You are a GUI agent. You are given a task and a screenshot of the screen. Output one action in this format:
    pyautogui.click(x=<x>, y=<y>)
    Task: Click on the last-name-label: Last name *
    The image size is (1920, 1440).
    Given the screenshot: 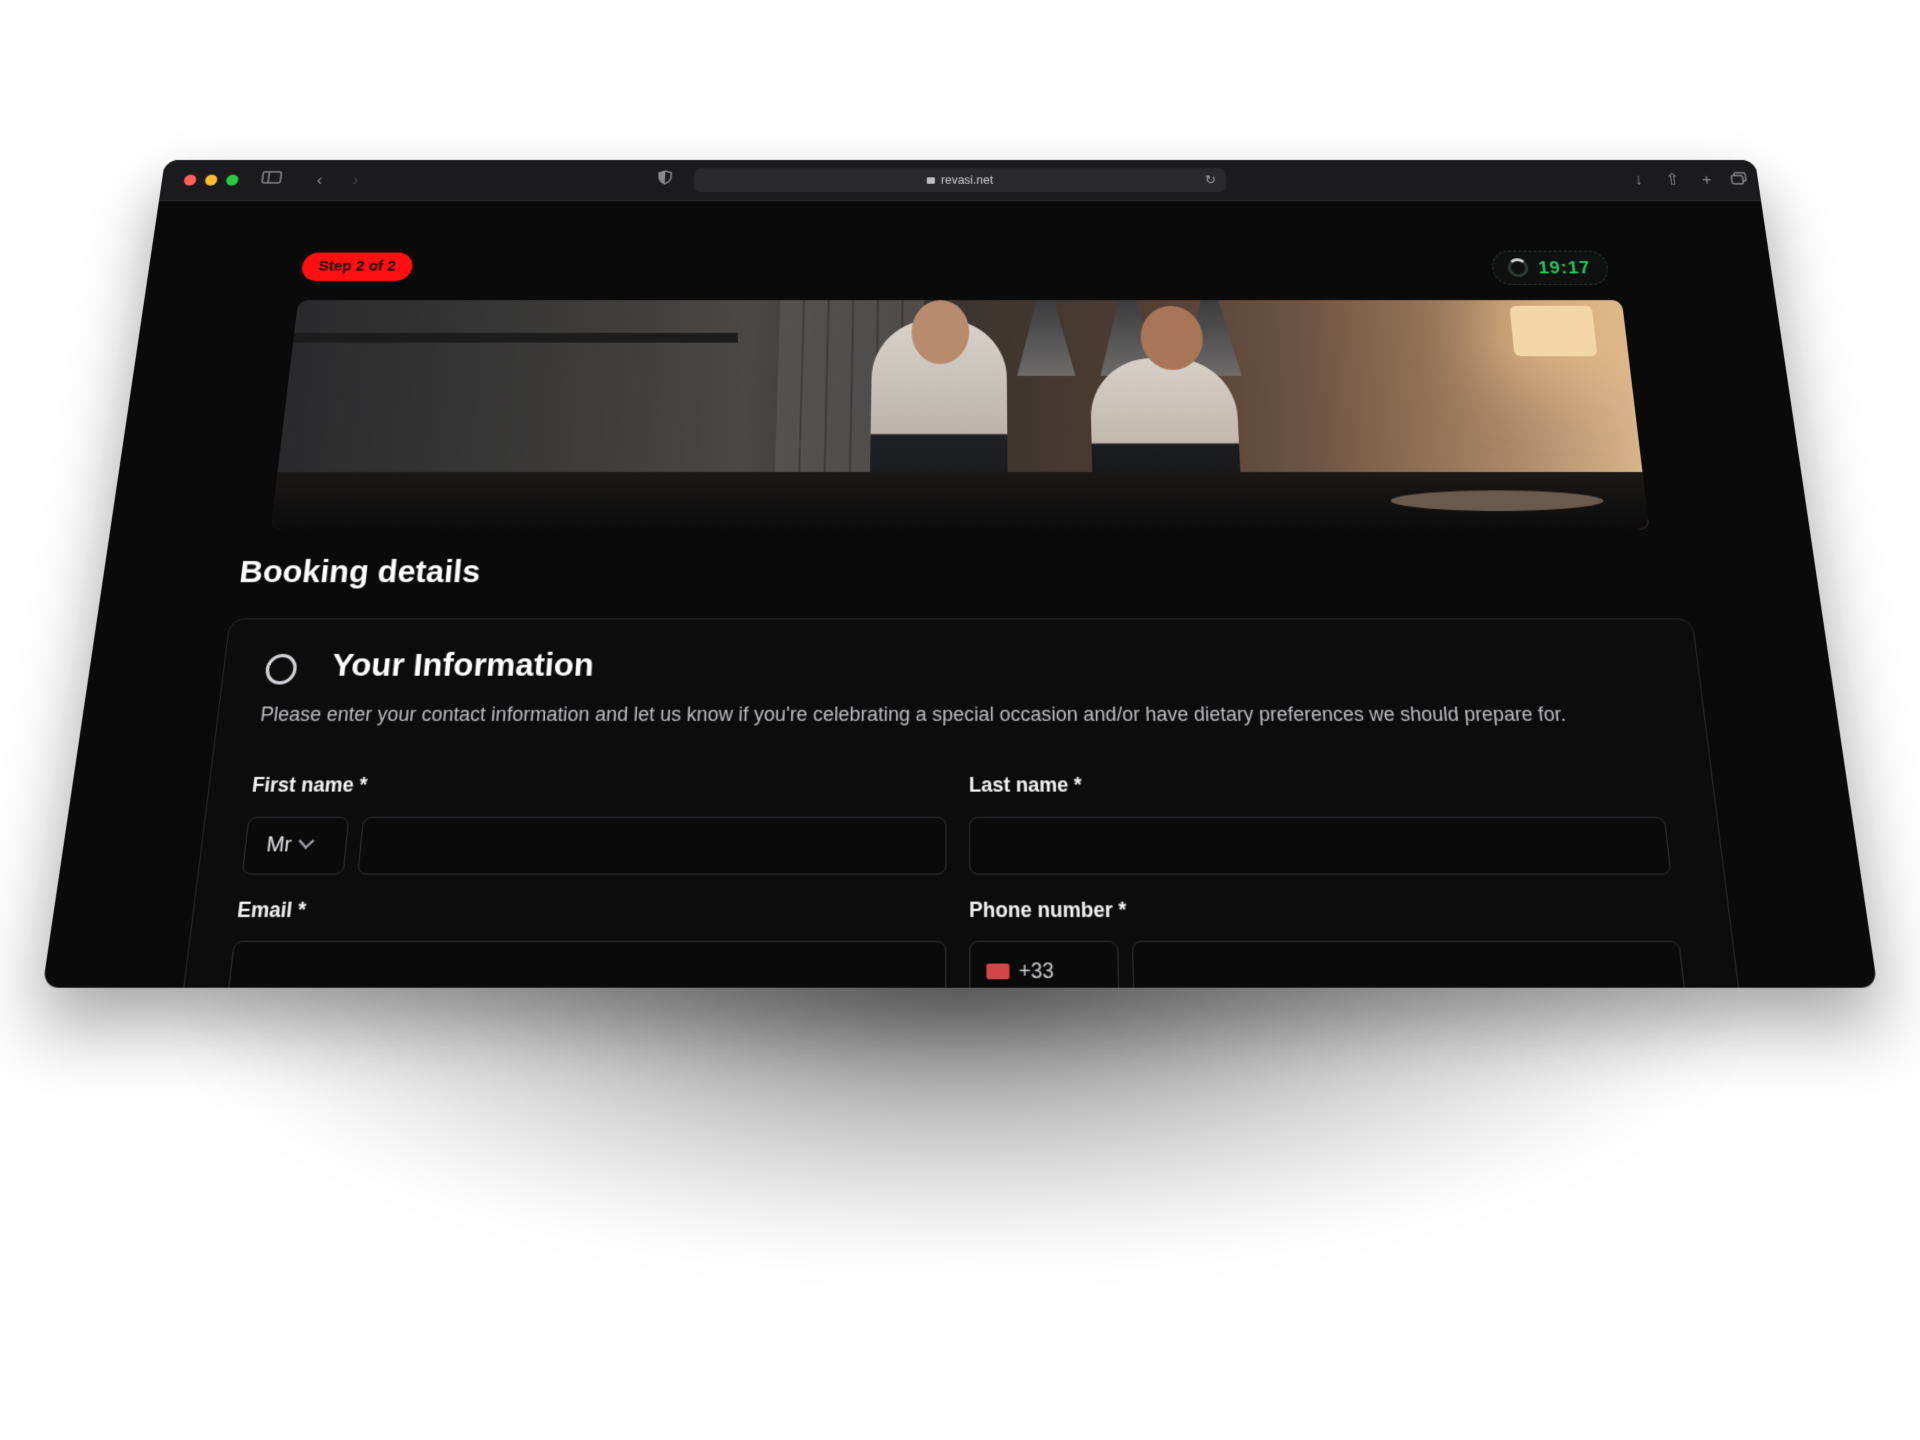 What is the action you would take?
    pyautogui.click(x=1025, y=786)
    